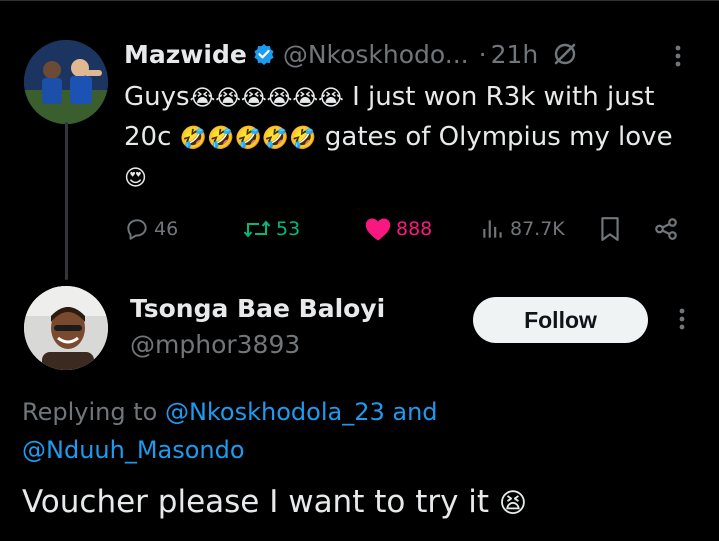  What do you see at coordinates (515, 54) in the screenshot?
I see `tweet-timestamp: 21h` at bounding box center [515, 54].